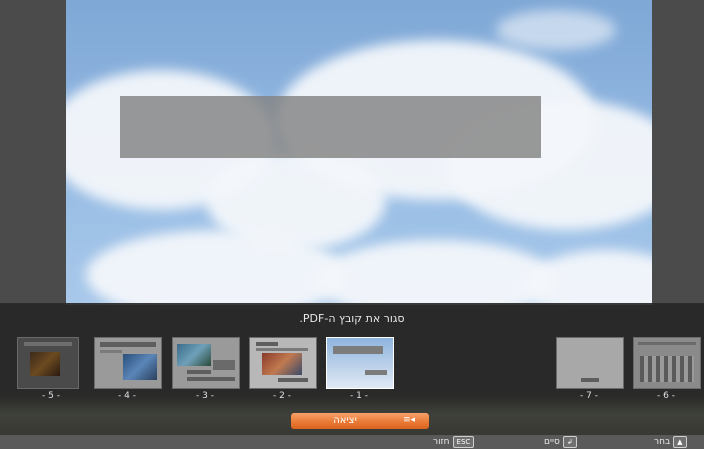 This screenshot has height=449, width=704. I want to click on enter-key-icon: ↲, so click(569, 442).